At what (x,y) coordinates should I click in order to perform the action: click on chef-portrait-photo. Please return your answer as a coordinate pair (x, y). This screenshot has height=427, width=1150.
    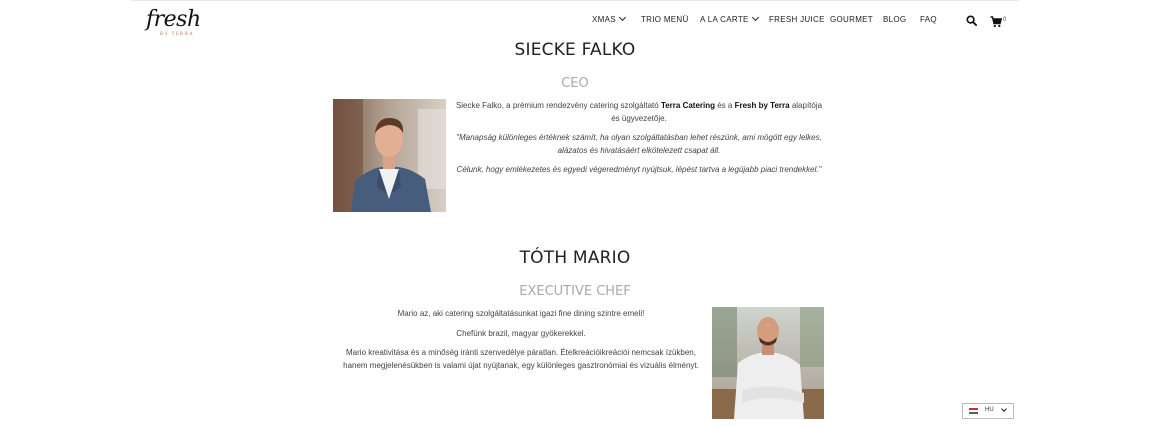
    Looking at the image, I should click on (768, 363).